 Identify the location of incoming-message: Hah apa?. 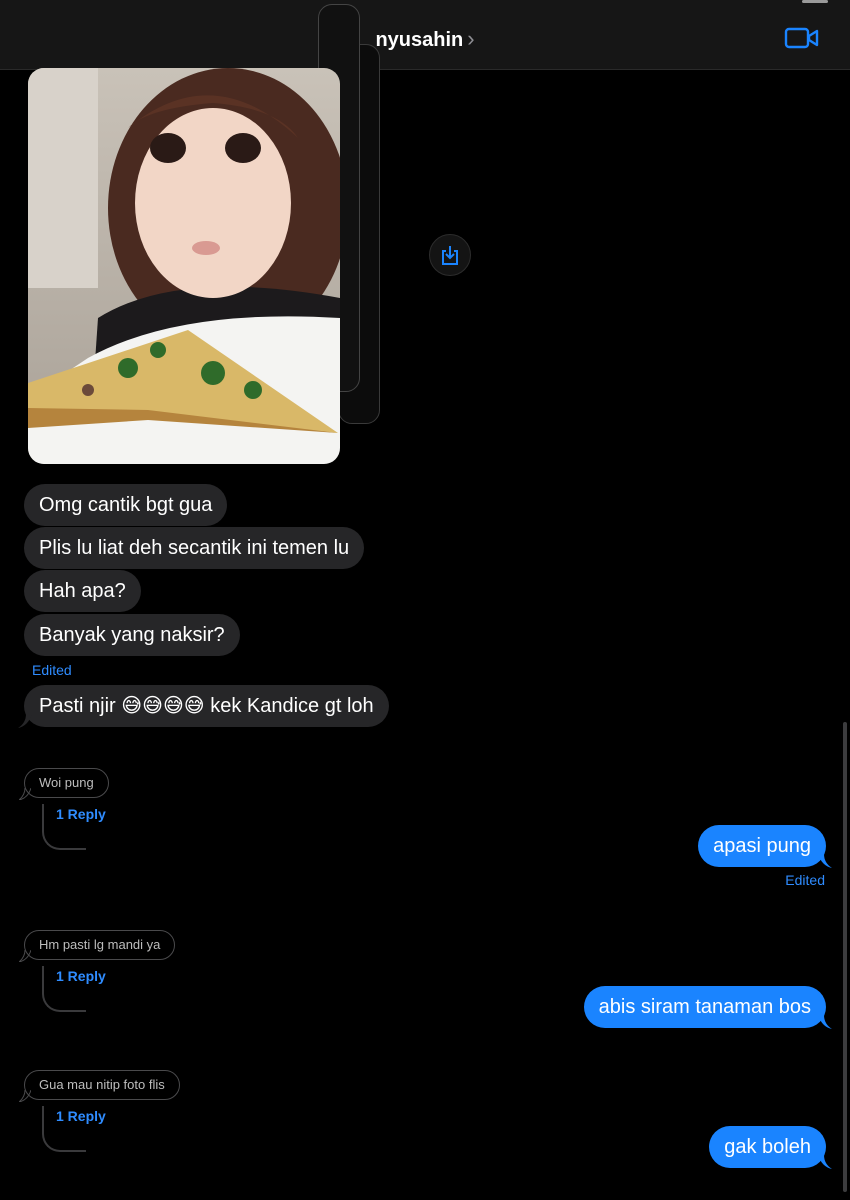
(82, 591).